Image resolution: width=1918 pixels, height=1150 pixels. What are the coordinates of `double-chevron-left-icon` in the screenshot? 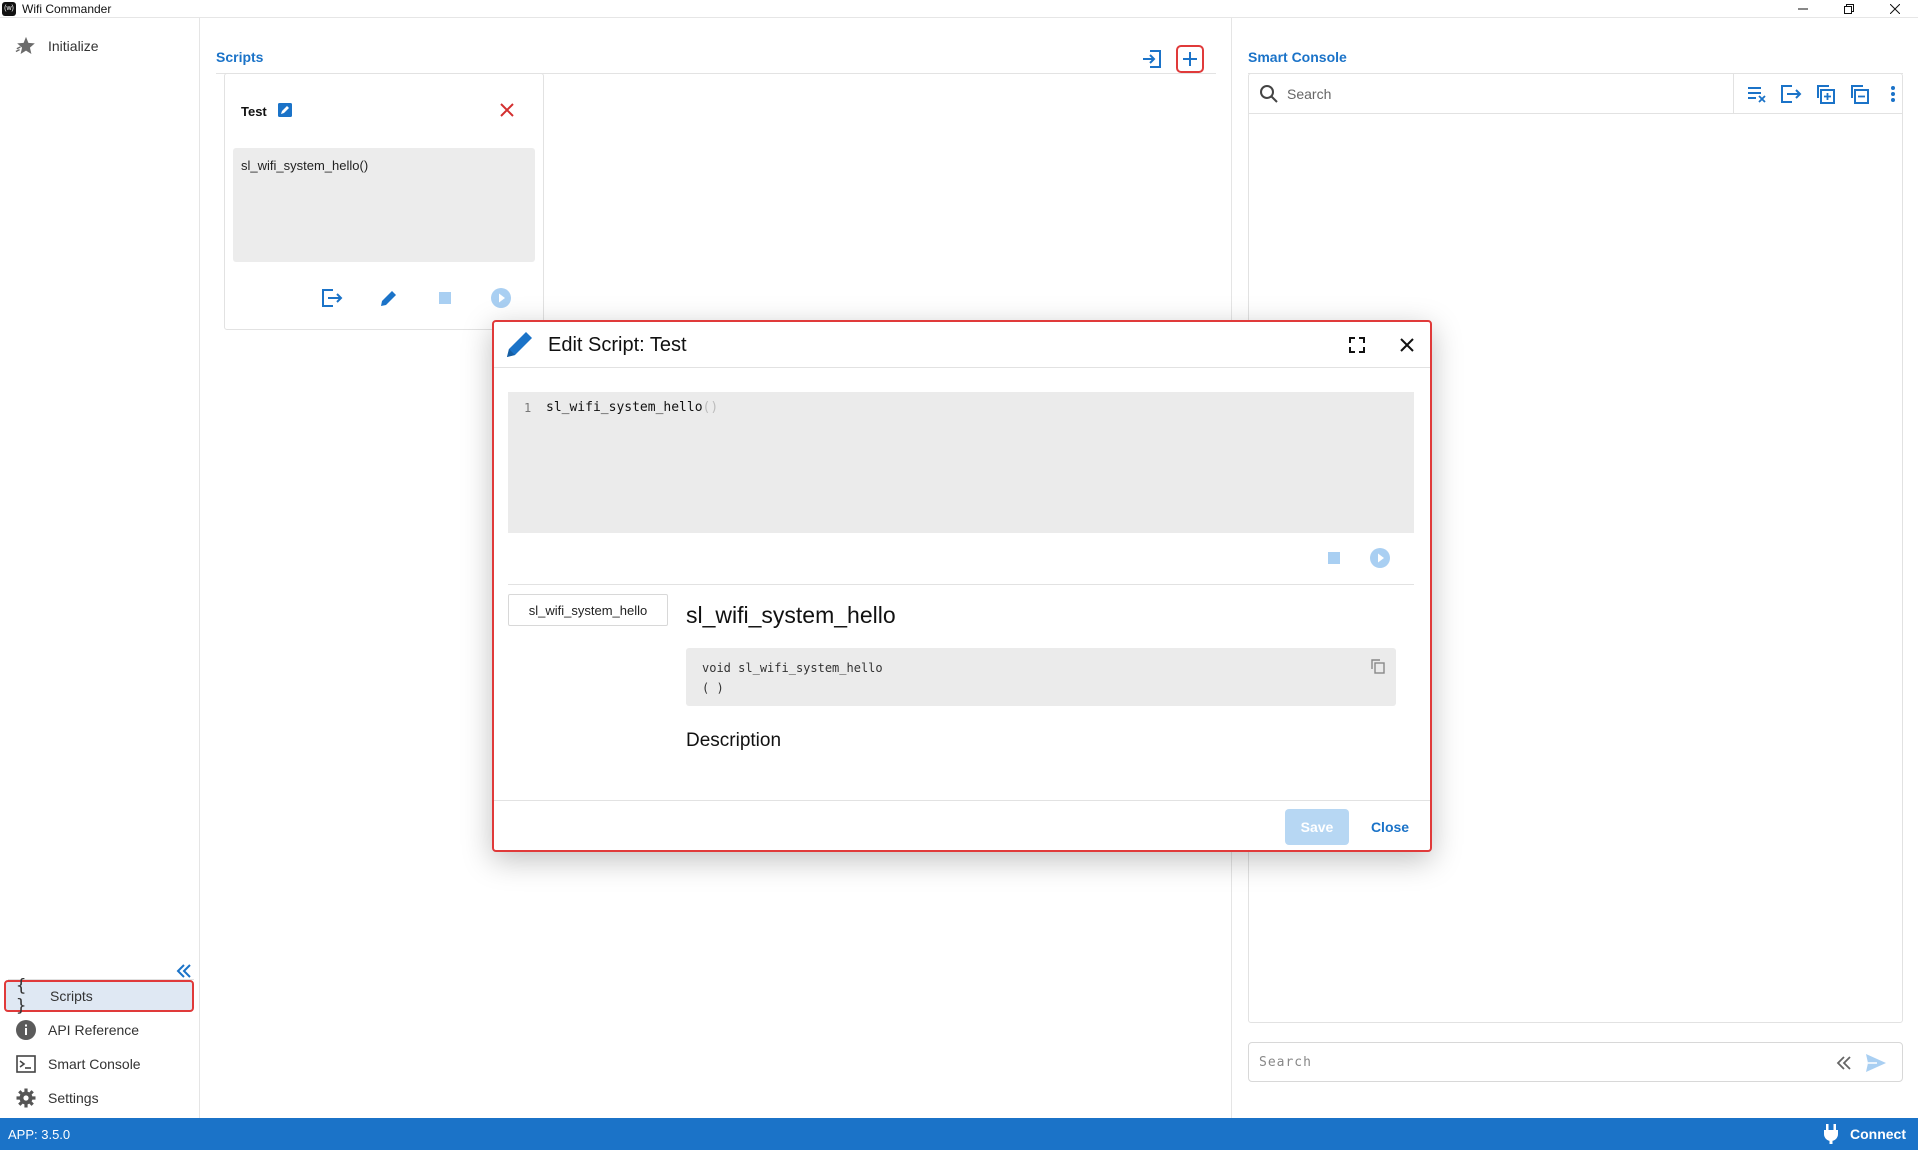 It's located at (1843, 1063).